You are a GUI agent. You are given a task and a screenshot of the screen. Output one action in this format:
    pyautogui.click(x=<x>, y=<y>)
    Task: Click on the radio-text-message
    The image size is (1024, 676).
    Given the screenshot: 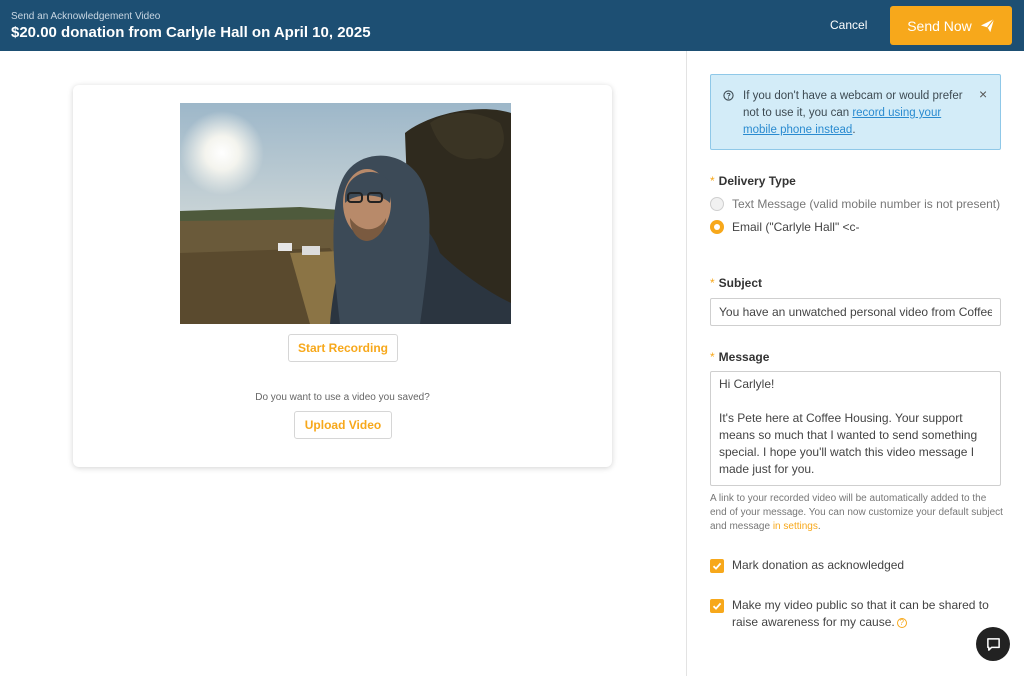 What is the action you would take?
    pyautogui.click(x=717, y=204)
    